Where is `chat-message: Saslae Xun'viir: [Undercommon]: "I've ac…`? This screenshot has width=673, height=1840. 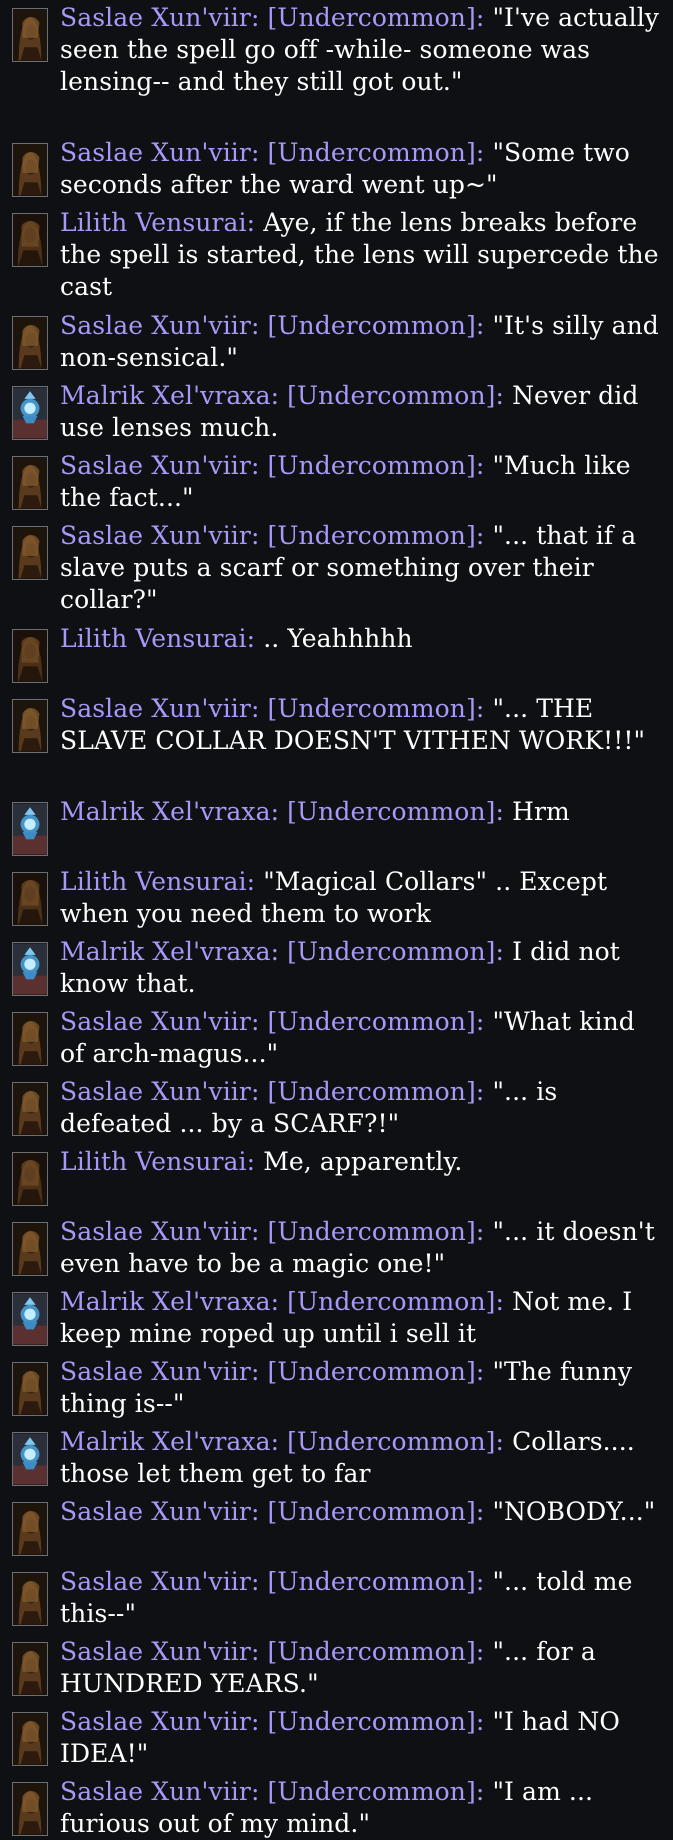
chat-message: Saslae Xun'viir: [Undercommon]: "I've ac… is located at coordinates (336, 67).